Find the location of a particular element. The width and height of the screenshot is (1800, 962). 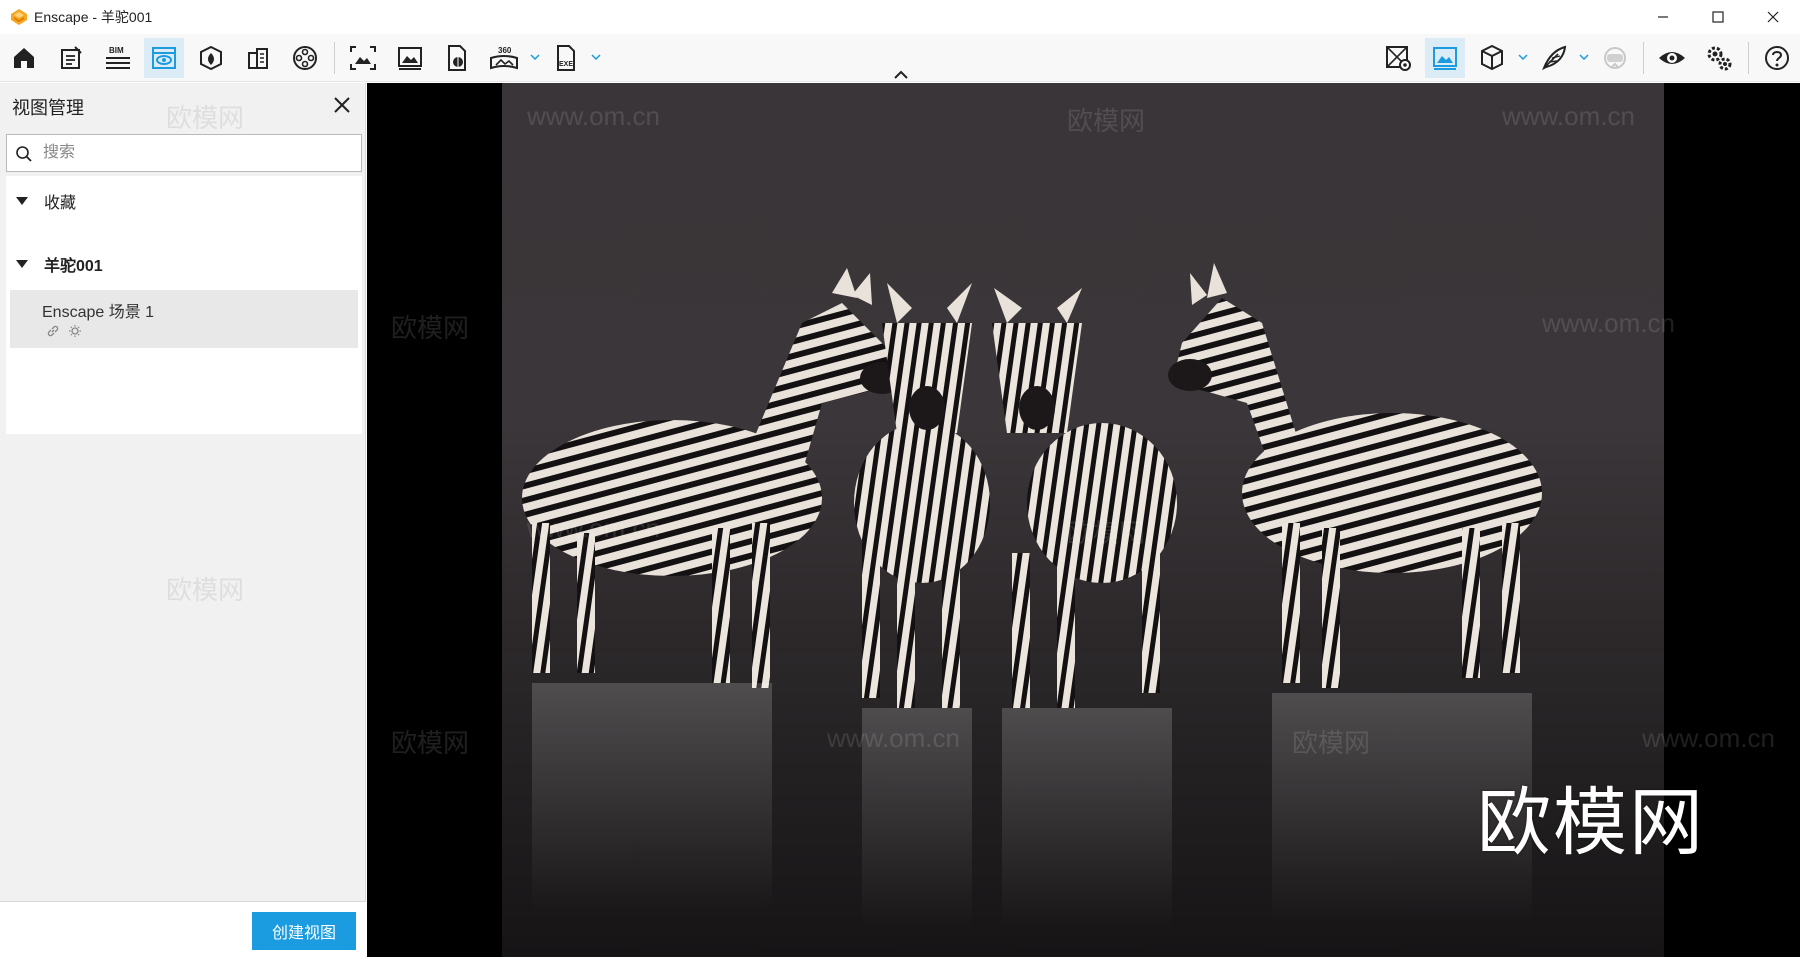

cube-icon is located at coordinates (1492, 57).